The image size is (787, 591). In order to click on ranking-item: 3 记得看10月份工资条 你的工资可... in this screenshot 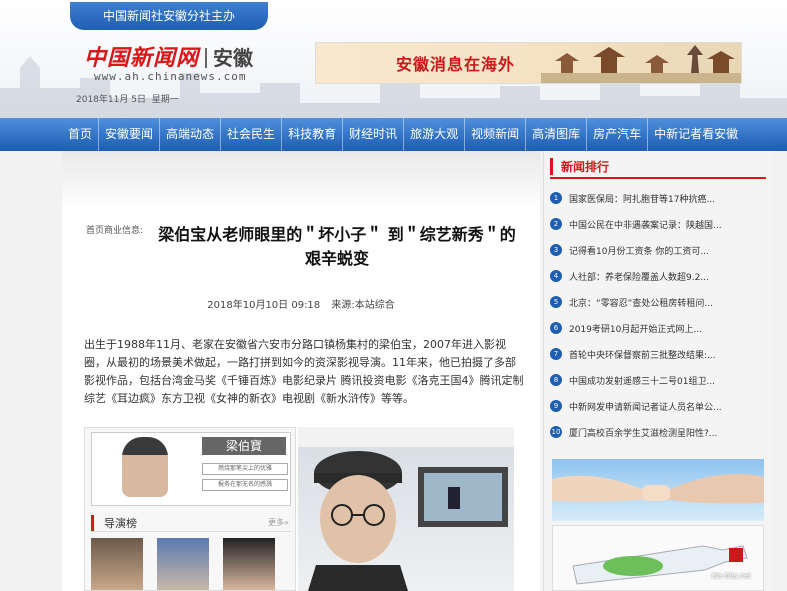, I will do `click(658, 250)`.